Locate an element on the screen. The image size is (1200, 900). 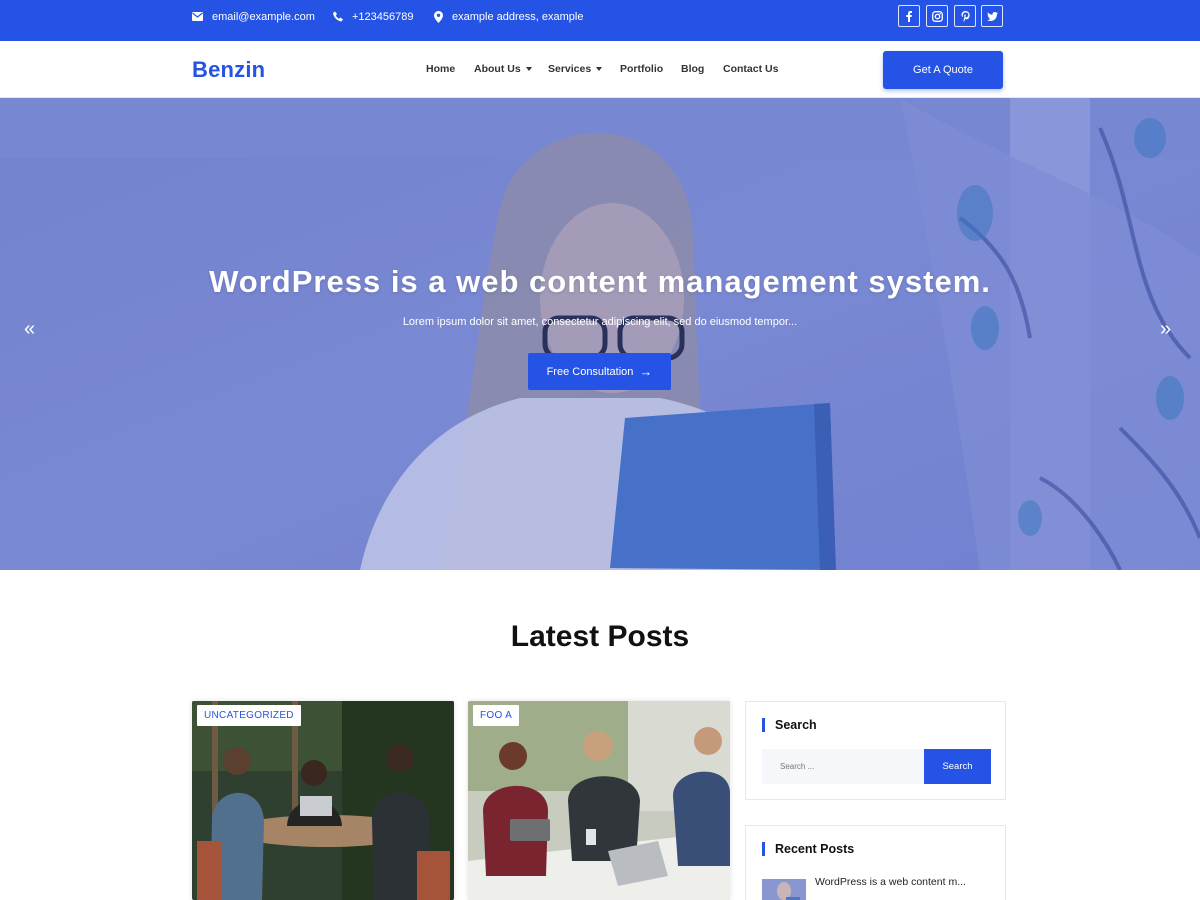
recent-post-thumbnail is located at coordinates (784, 889).